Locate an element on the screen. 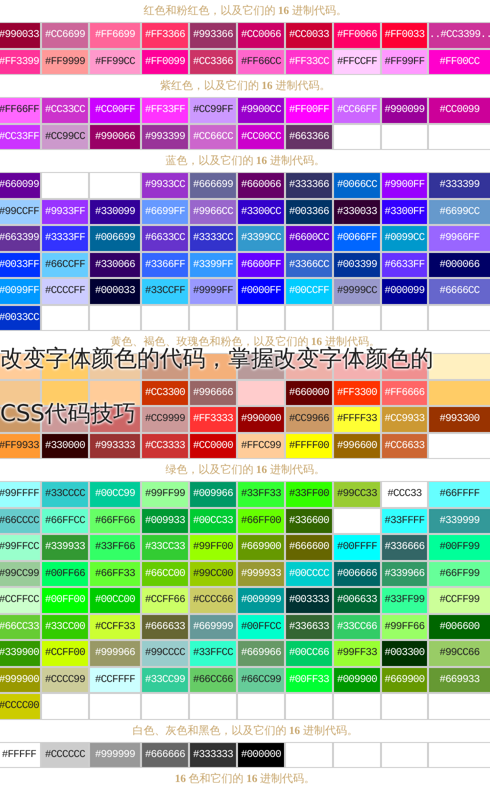 This screenshot has height=796, width=490. color-swatch: #003366 is located at coordinates (309, 212).